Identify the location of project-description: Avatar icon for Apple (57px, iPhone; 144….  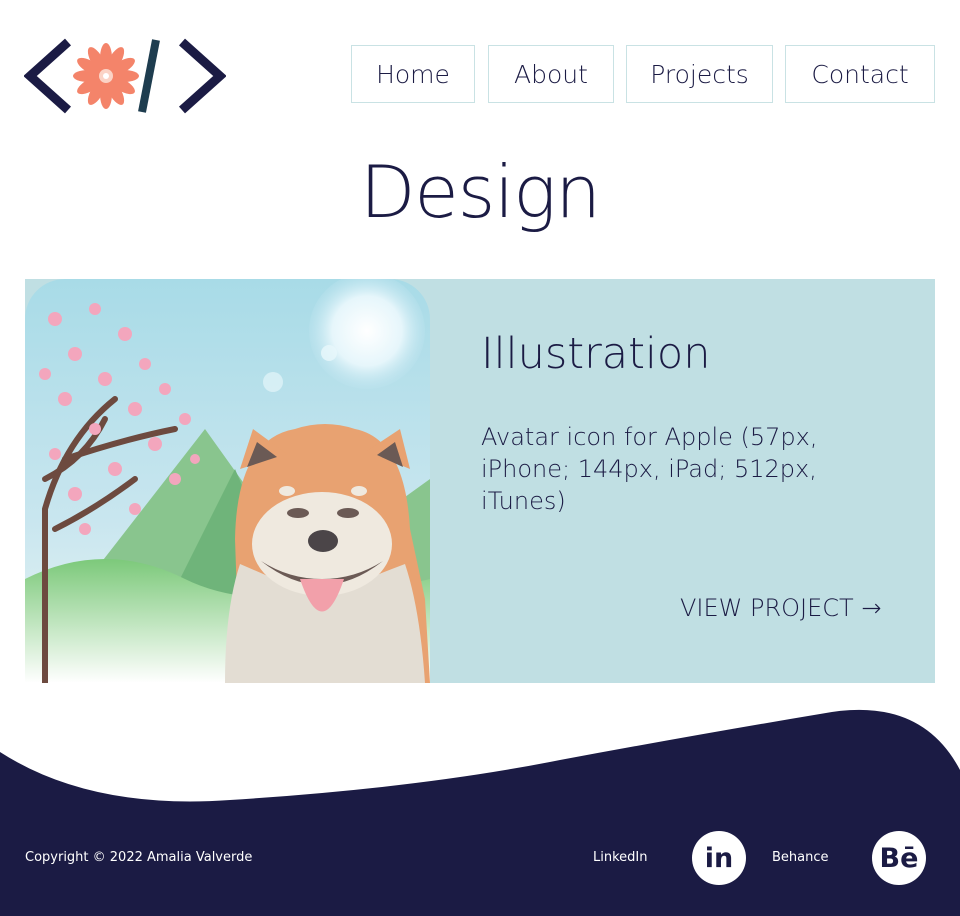
(649, 469).